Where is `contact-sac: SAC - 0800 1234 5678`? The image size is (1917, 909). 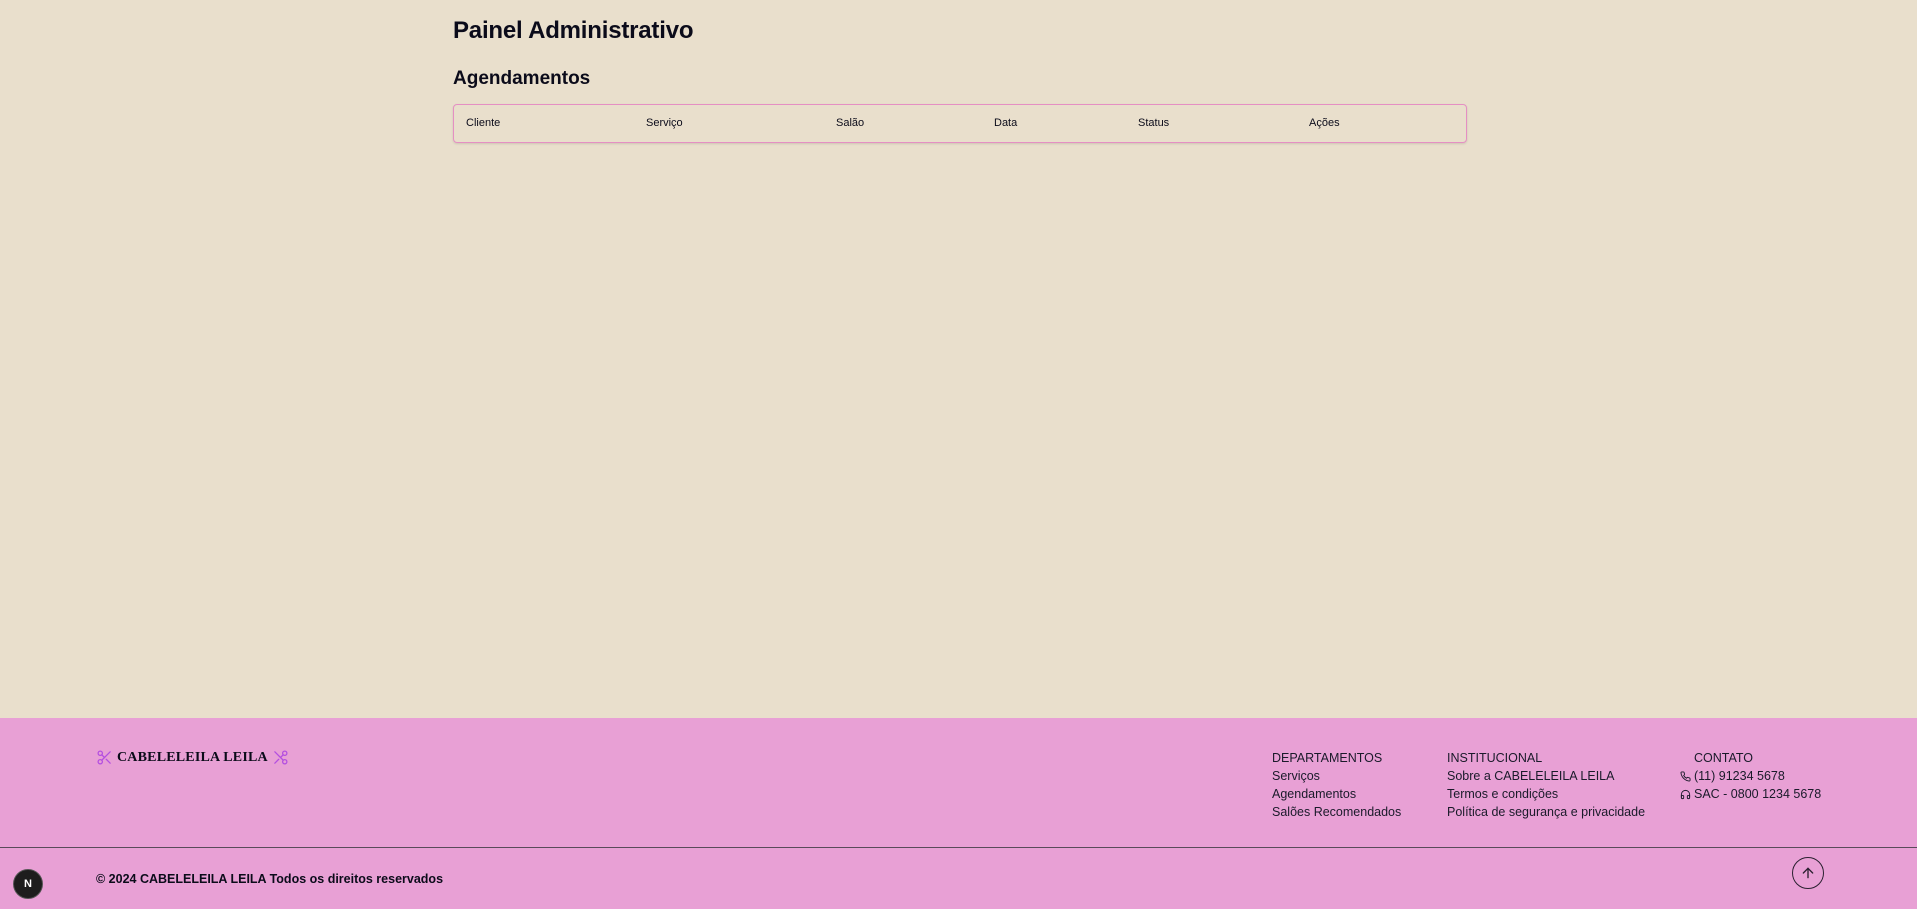
contact-sac: SAC - 0800 1234 5678 is located at coordinates (1750, 794).